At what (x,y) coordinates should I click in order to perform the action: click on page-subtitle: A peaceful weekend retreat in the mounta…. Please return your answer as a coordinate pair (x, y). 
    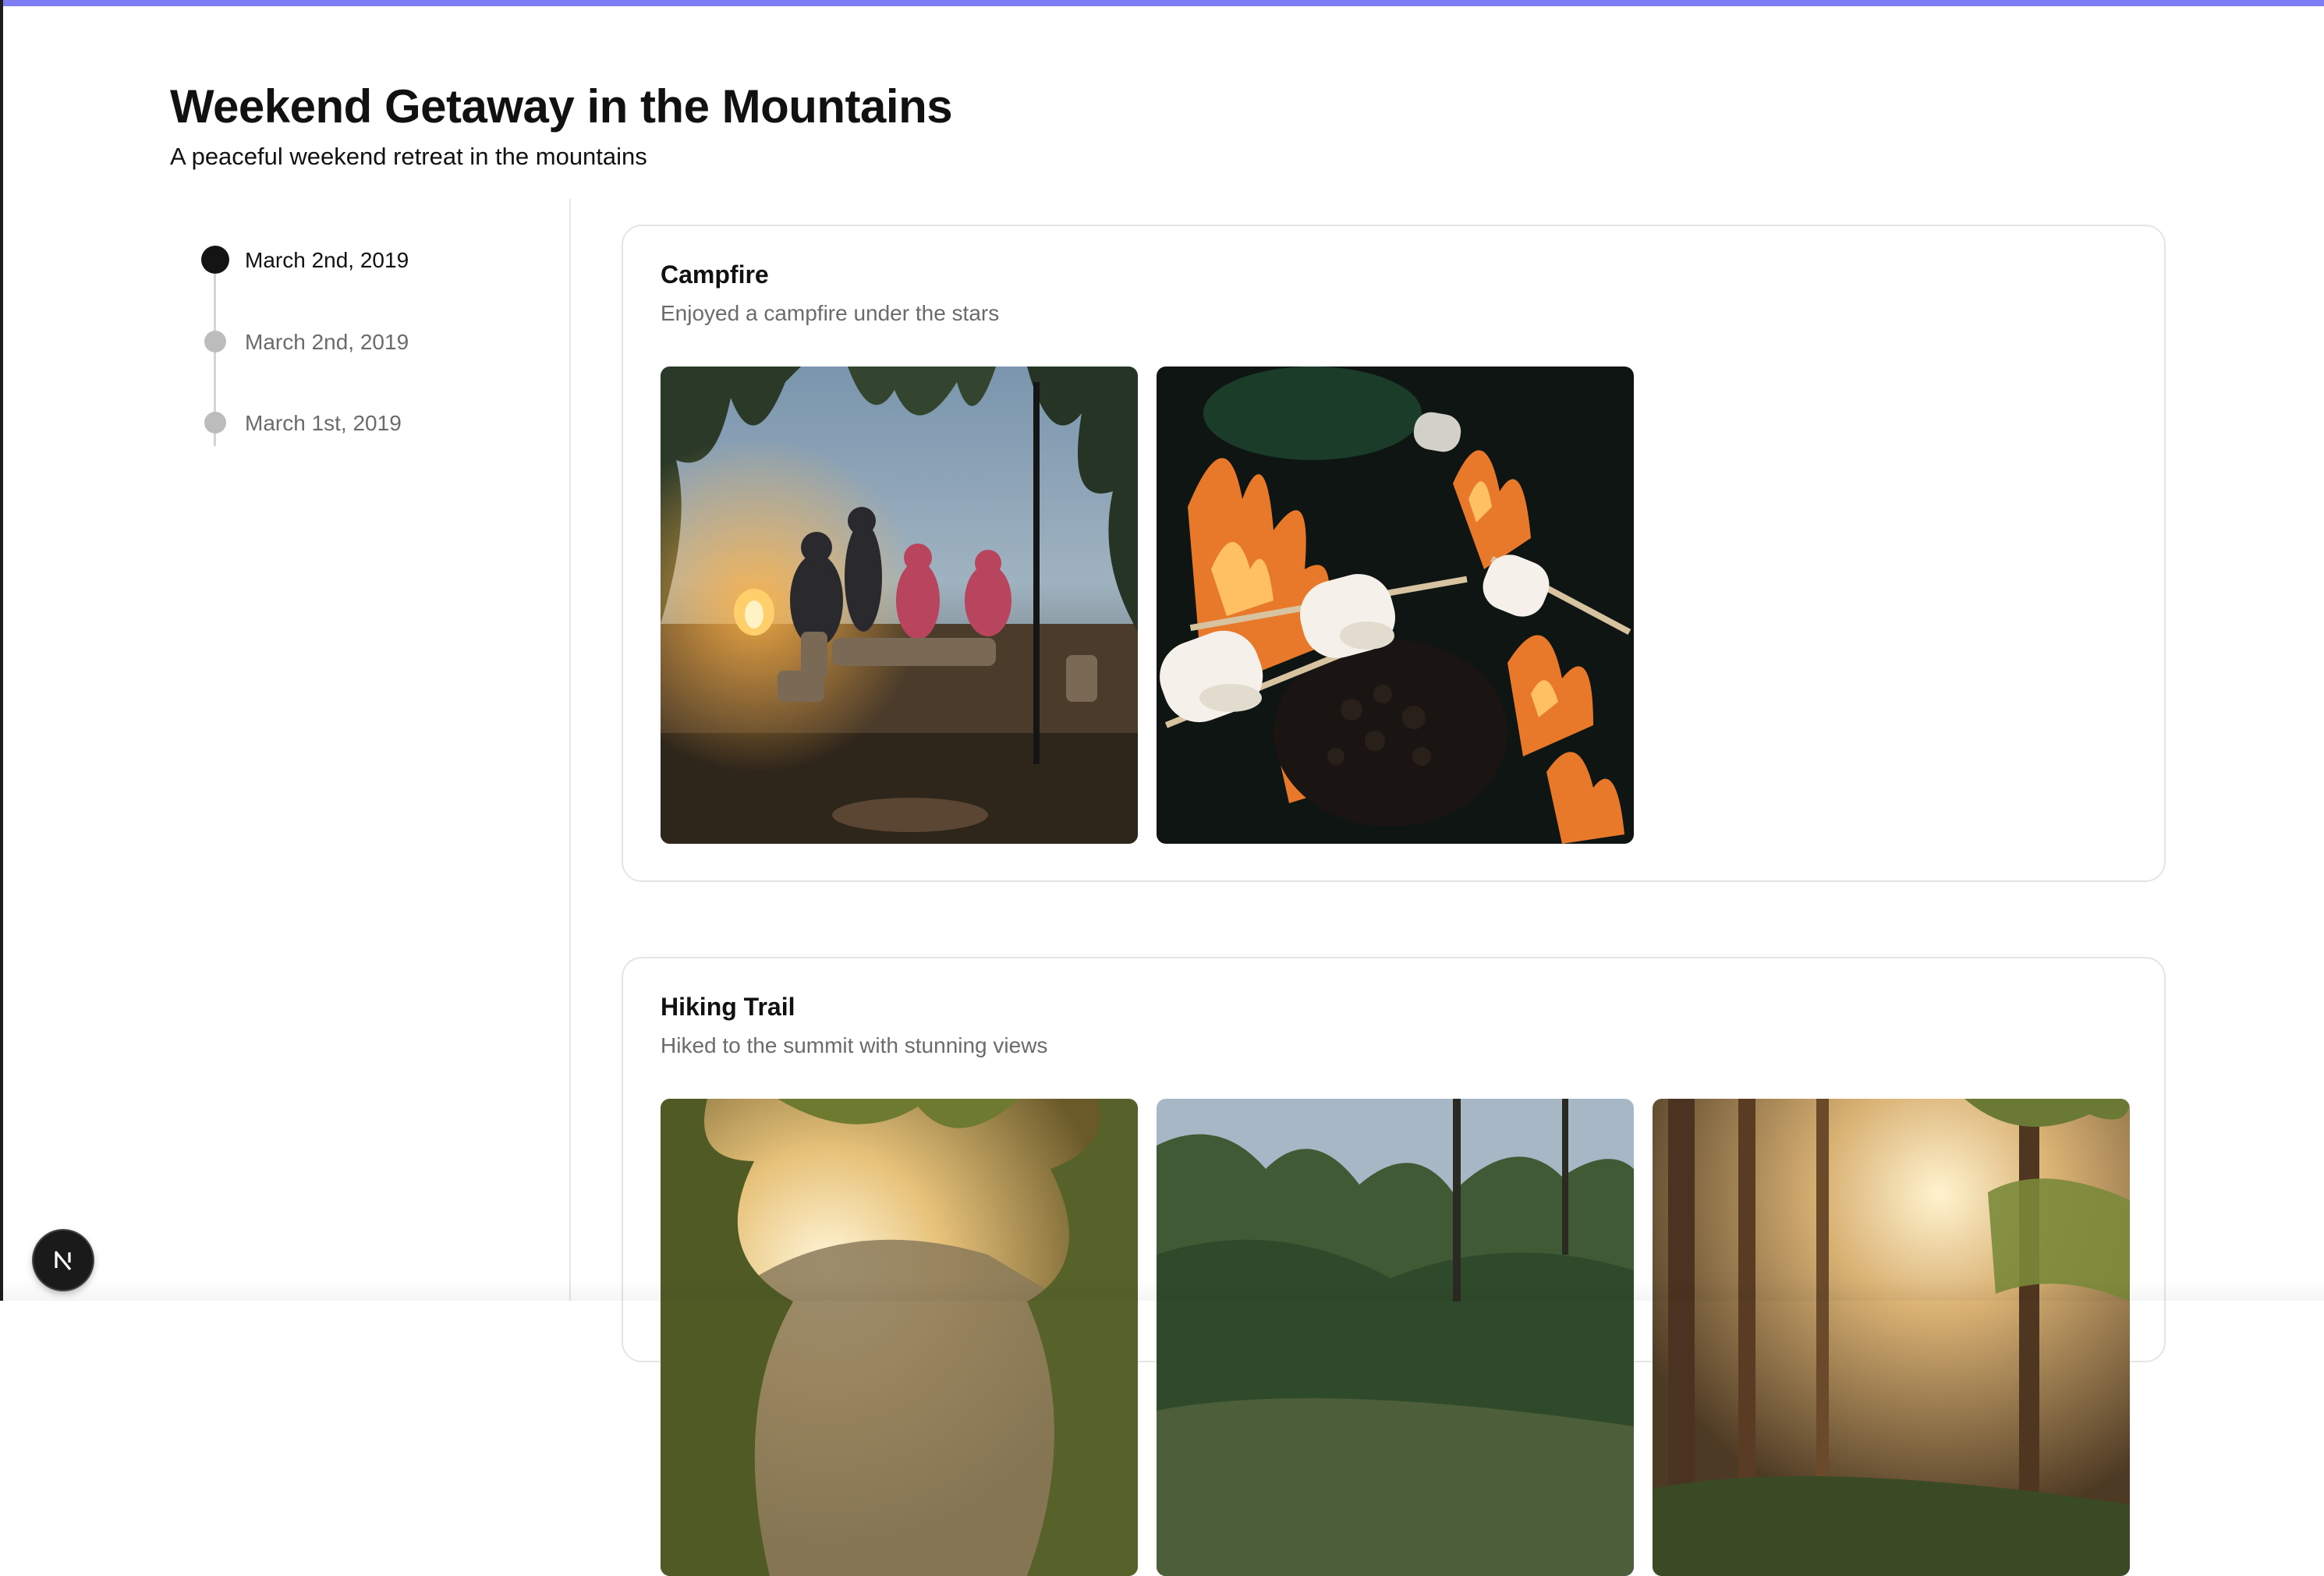
    Looking at the image, I should click on (408, 156).